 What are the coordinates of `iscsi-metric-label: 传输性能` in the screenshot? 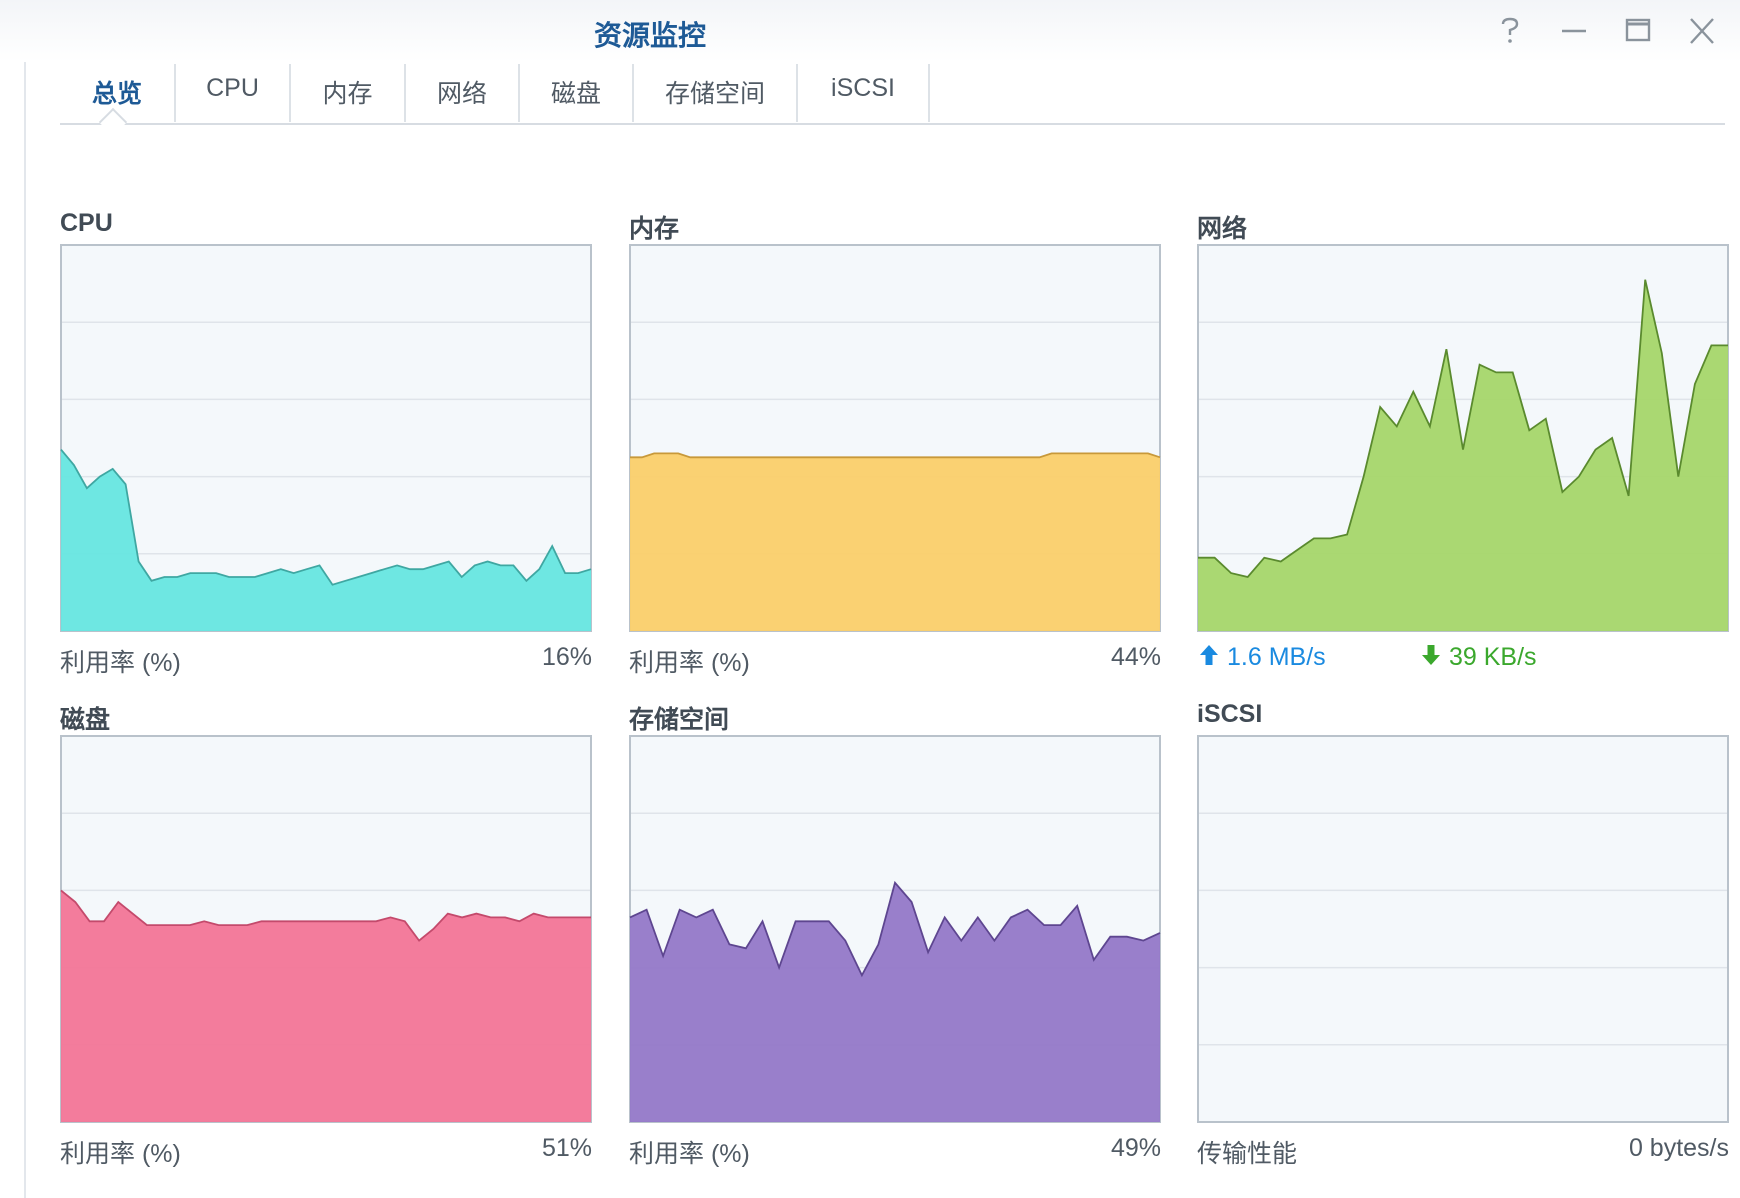 It's located at (1247, 1154).